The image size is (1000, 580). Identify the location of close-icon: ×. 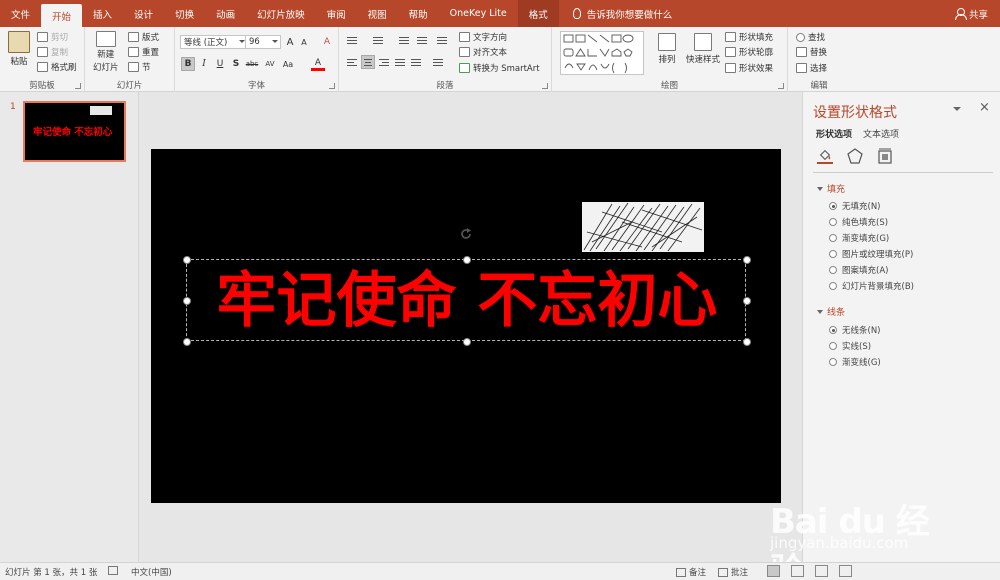
(984, 107).